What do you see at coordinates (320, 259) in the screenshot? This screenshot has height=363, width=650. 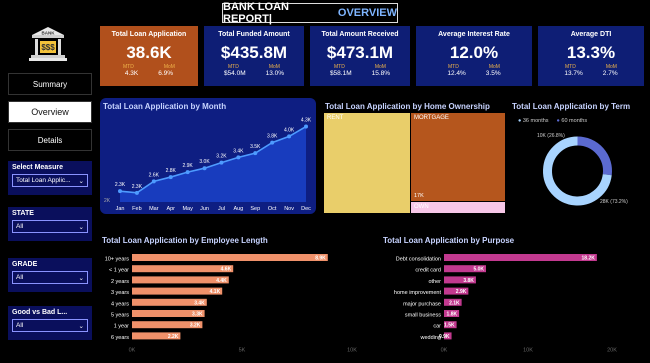 I see `bar-value-label: 8.9K` at bounding box center [320, 259].